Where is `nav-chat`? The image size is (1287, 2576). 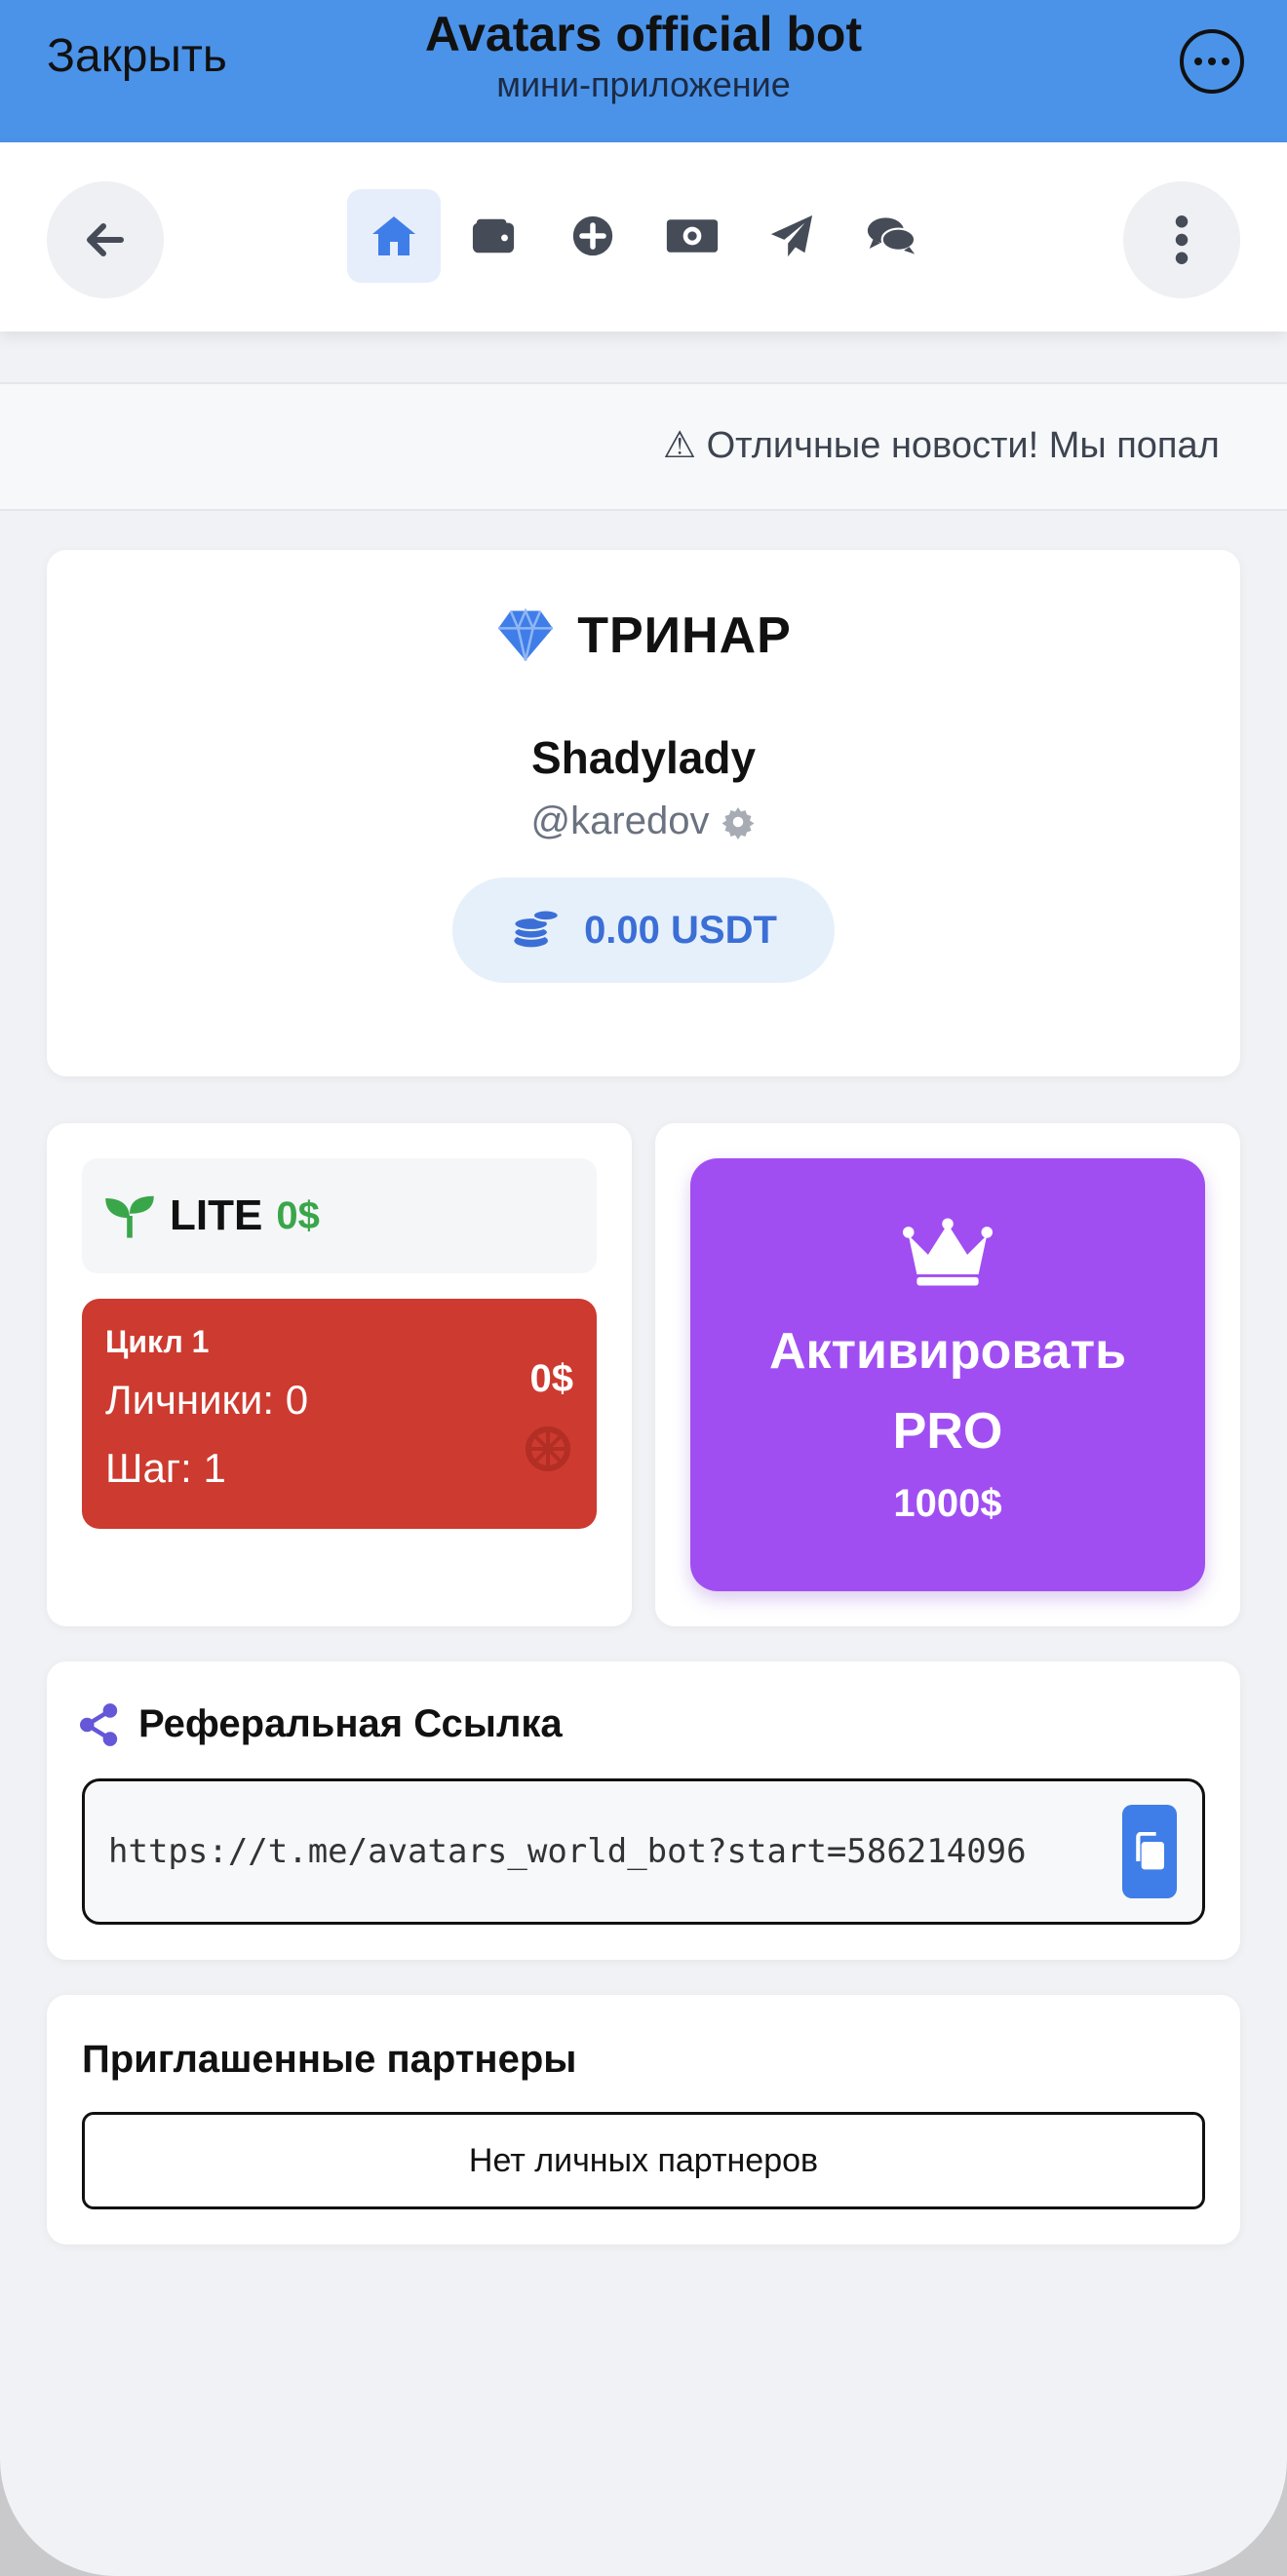 nav-chat is located at coordinates (891, 236).